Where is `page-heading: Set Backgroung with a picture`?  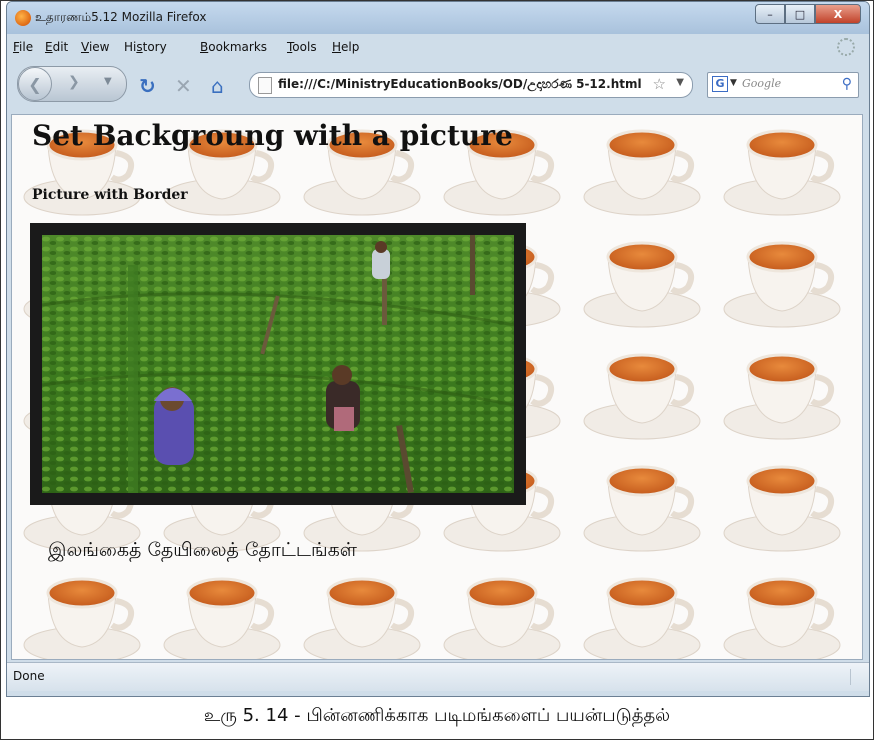 page-heading: Set Backgroung with a picture is located at coordinates (272, 135).